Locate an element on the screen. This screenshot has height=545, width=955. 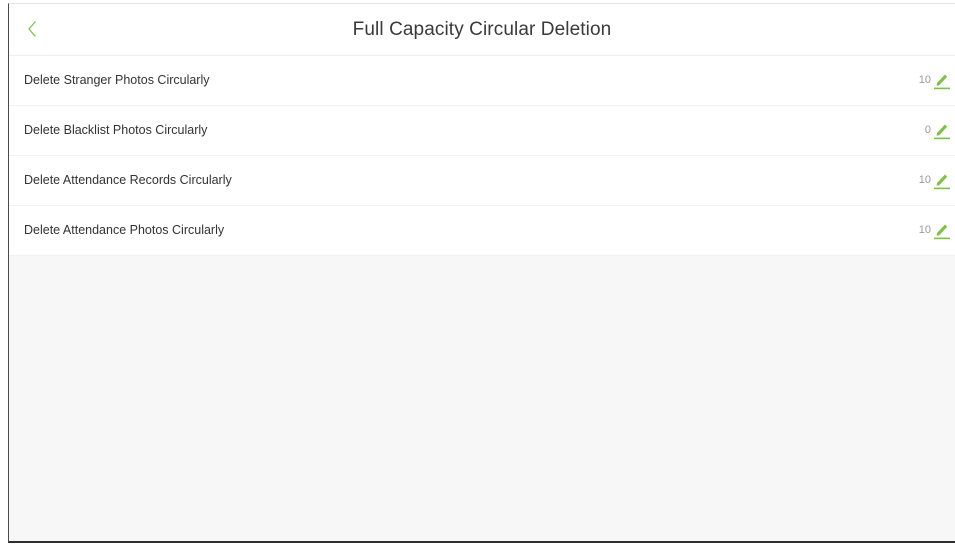
setting-label: Delete Blacklist Photos Circularly is located at coordinates (116, 130).